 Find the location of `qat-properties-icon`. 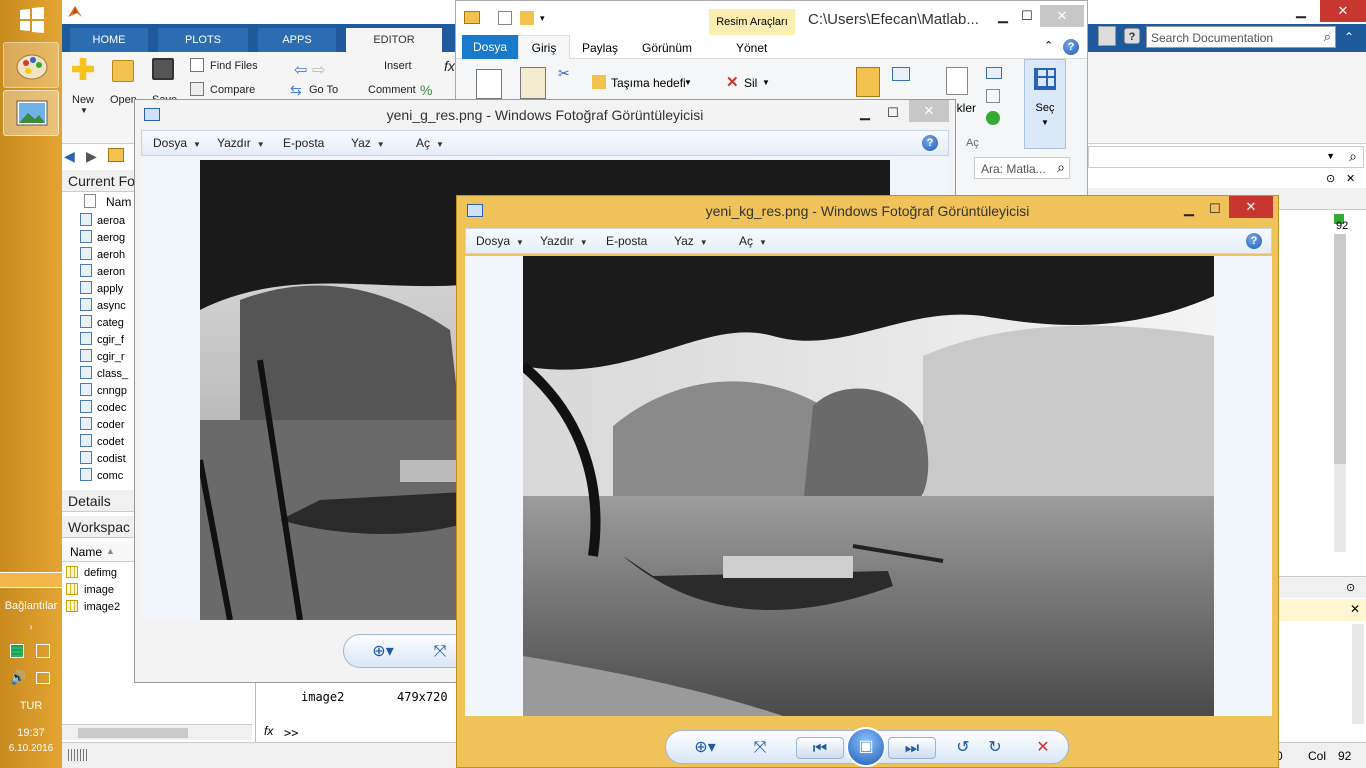

qat-properties-icon is located at coordinates (505, 18).